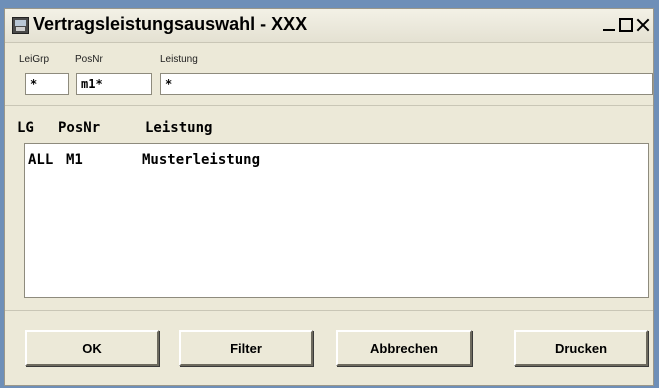 This screenshot has height=388, width=659. What do you see at coordinates (47, 84) in the screenshot?
I see `leigrp-input: *` at bounding box center [47, 84].